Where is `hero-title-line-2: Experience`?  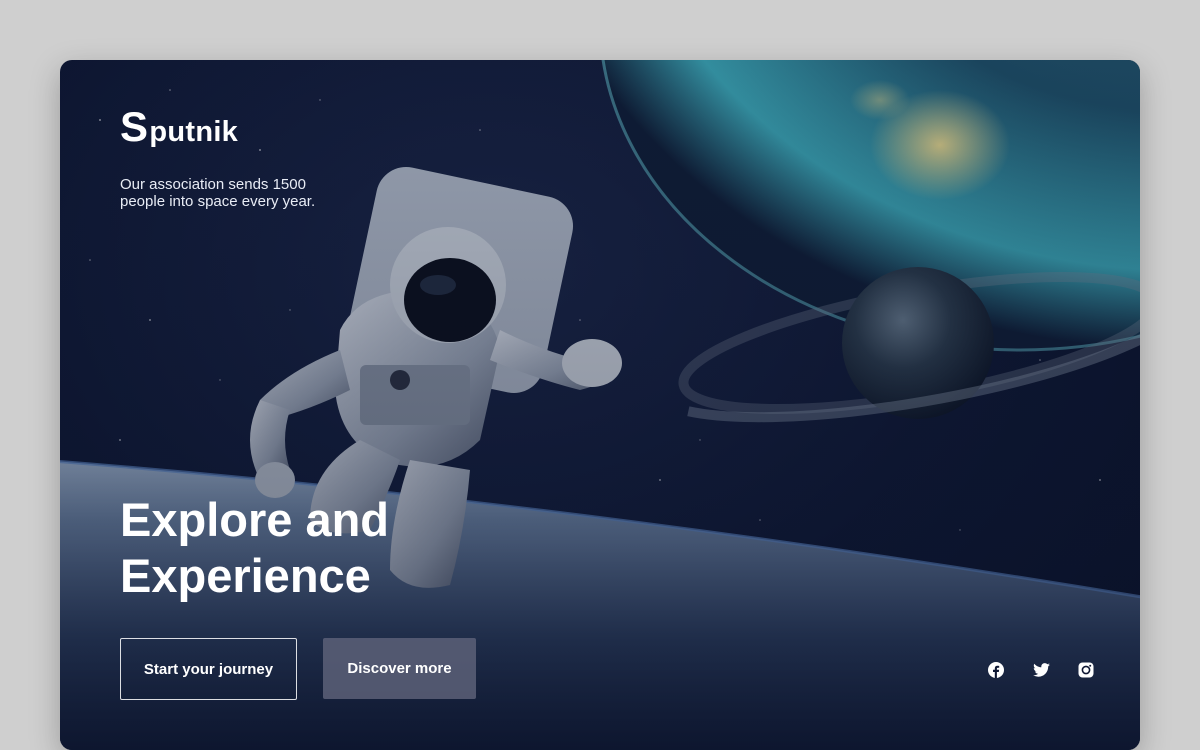 hero-title-line-2: Experience is located at coordinates (245, 575).